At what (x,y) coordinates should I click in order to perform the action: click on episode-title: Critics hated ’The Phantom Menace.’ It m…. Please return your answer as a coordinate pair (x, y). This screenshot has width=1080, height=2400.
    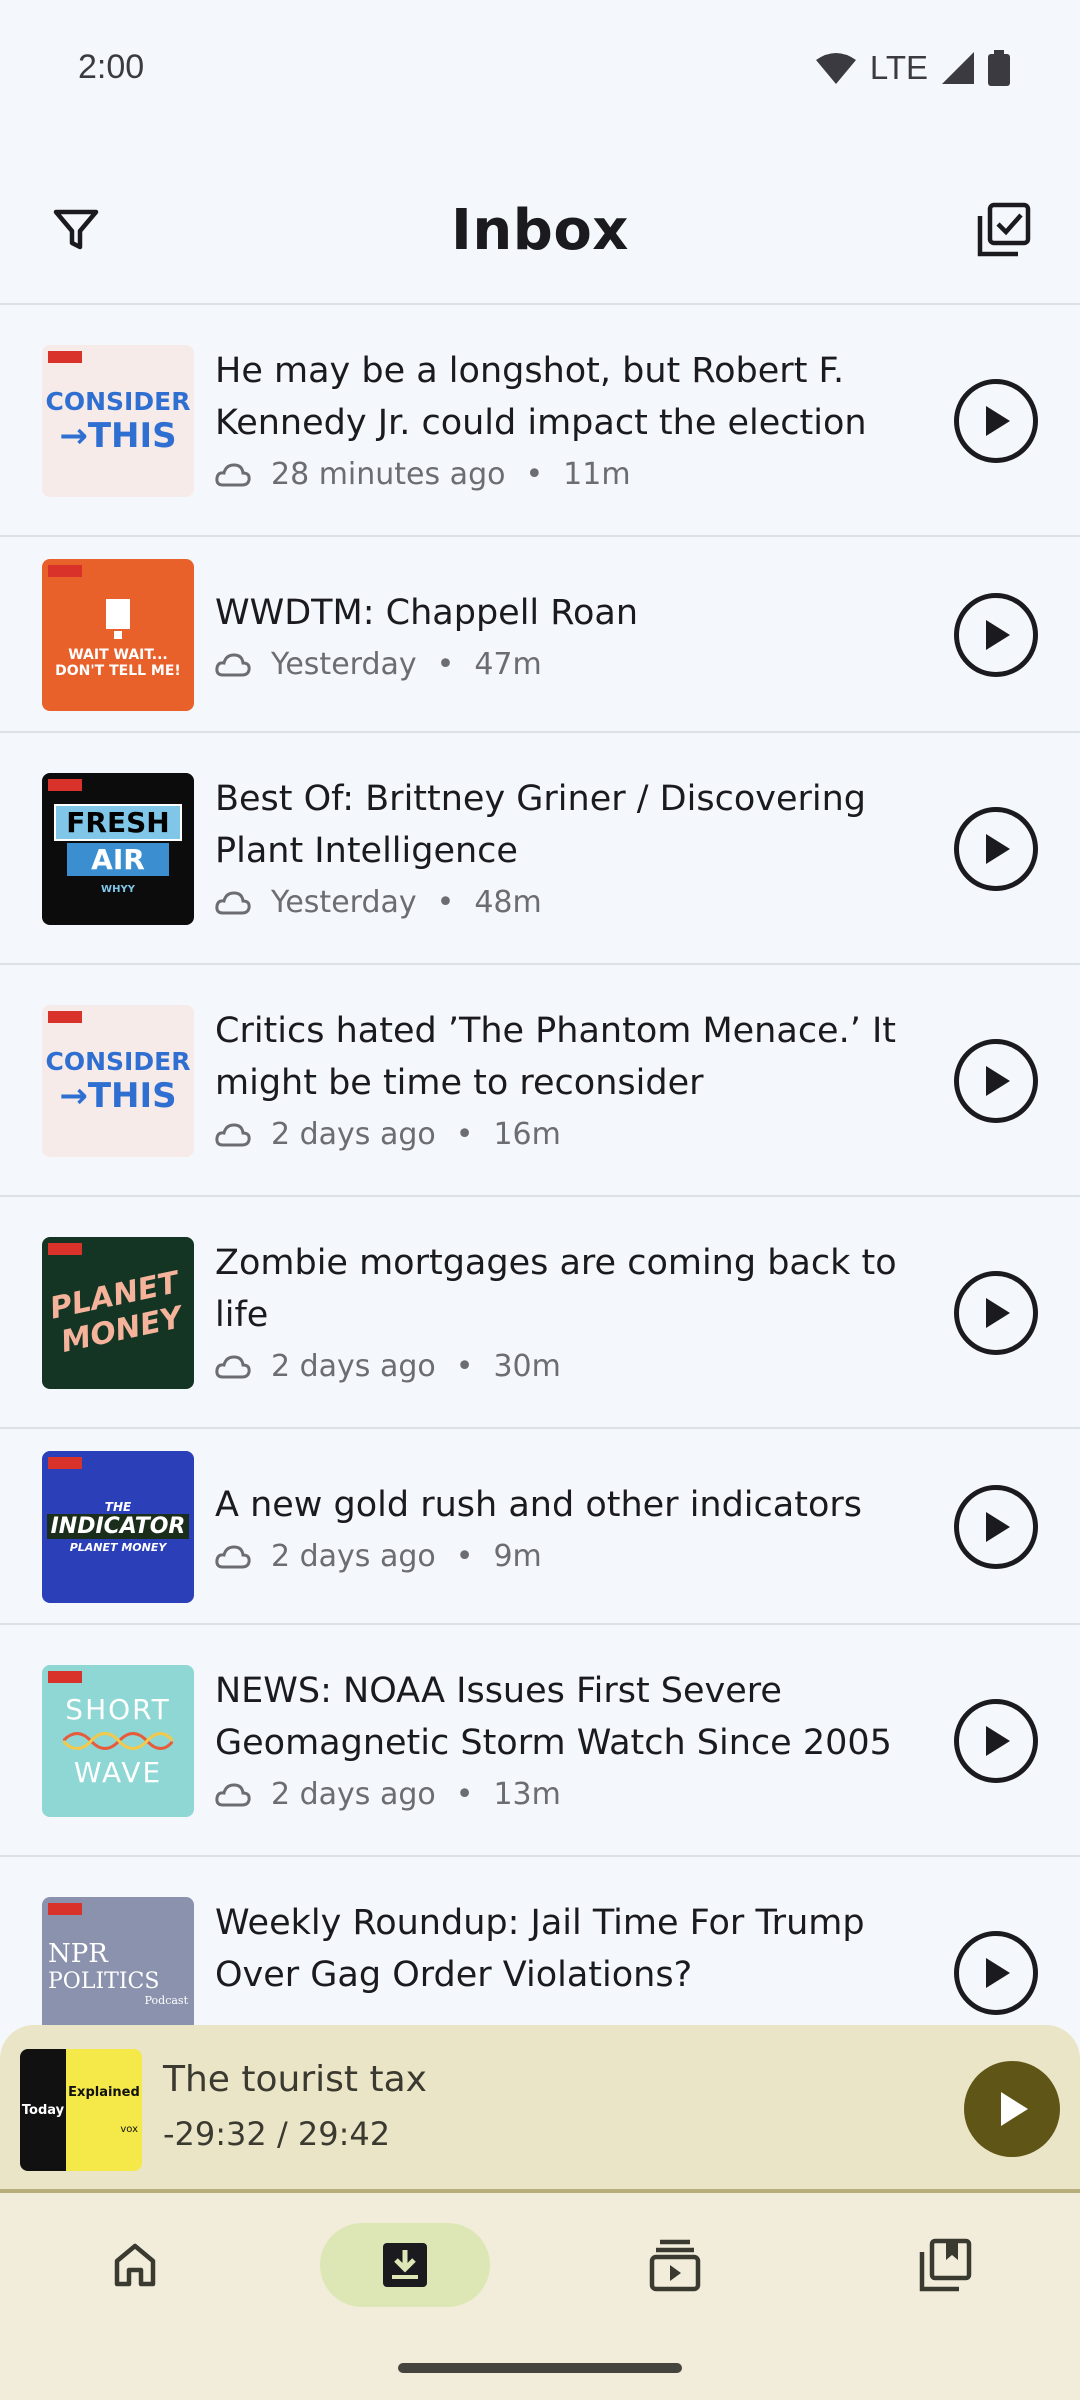
    Looking at the image, I should click on (556, 1057).